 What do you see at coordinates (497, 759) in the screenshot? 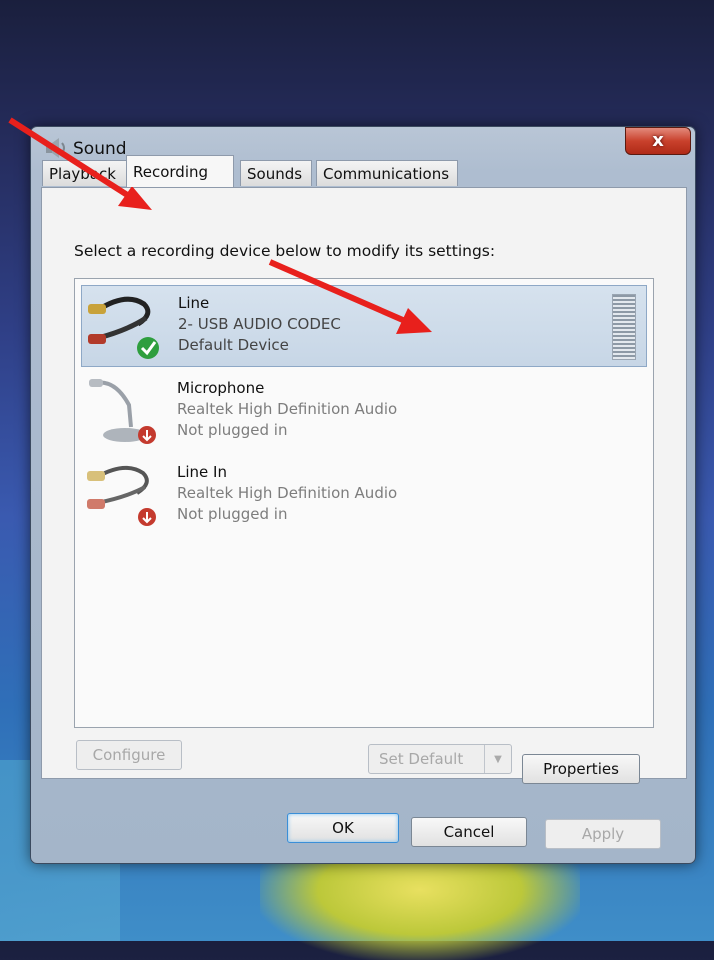
I see `chevron-down-icon: ▼` at bounding box center [497, 759].